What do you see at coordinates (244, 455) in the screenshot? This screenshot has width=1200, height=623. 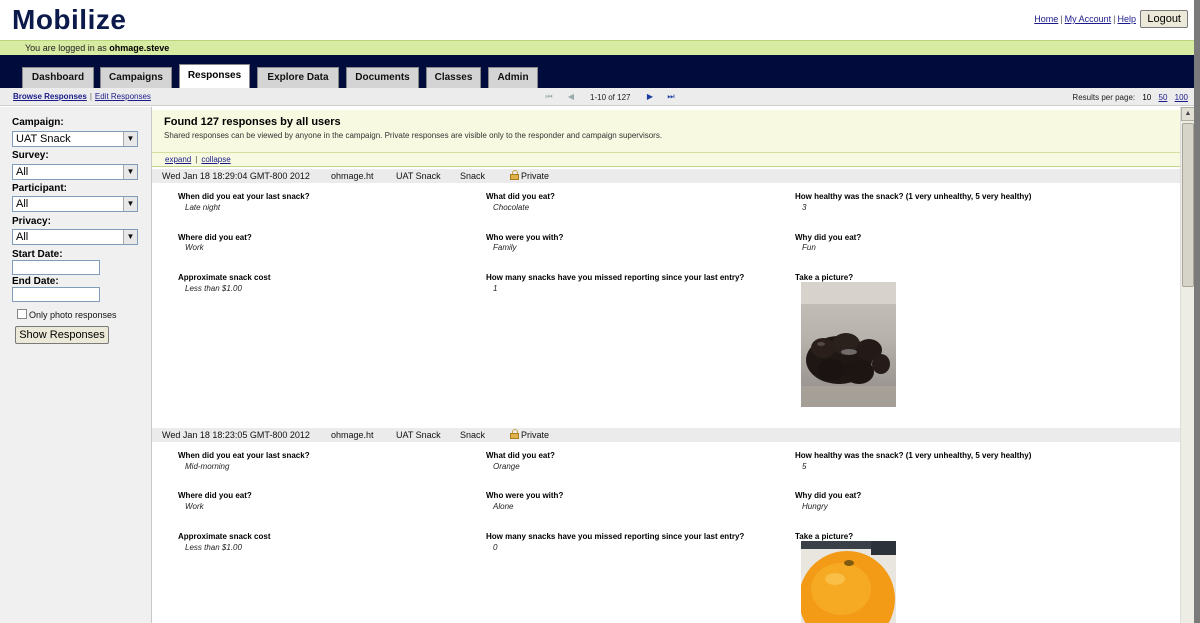 I see `question-label: When did you eat your last snack?` at bounding box center [244, 455].